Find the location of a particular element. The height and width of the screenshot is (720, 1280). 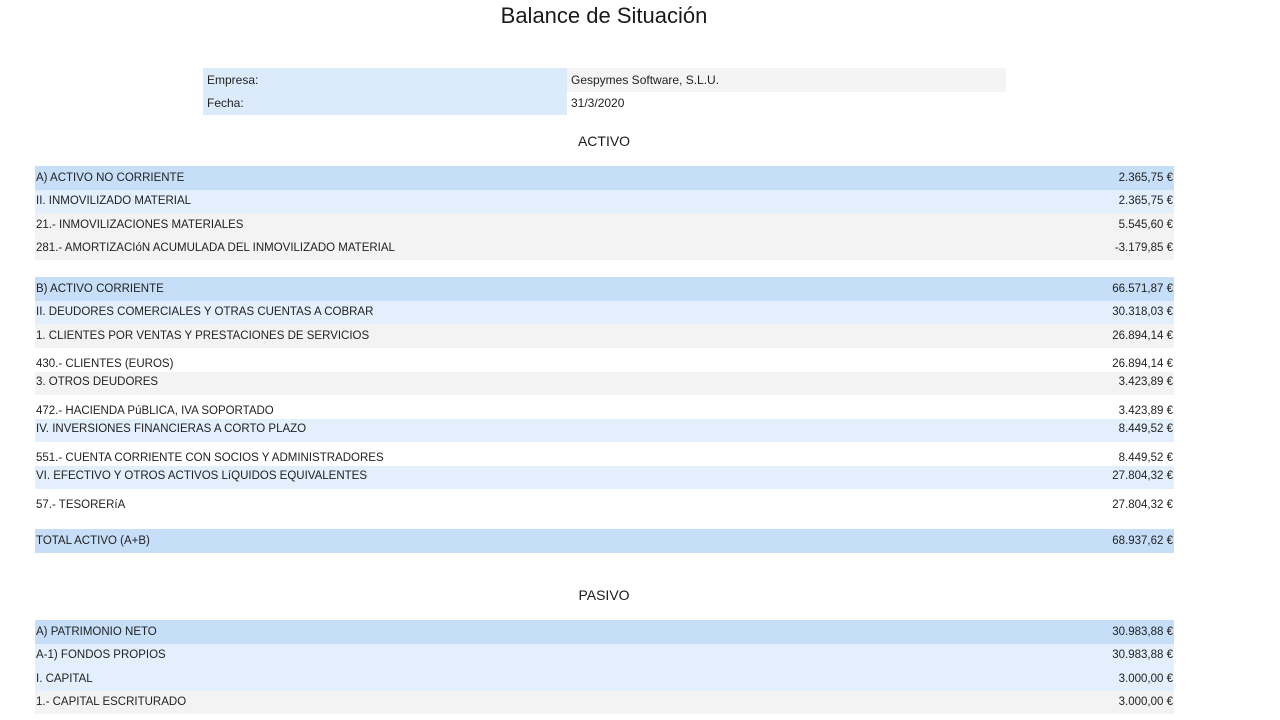

row-concept: II. INMOVILIZADO MATERIAL is located at coordinates (521, 201).